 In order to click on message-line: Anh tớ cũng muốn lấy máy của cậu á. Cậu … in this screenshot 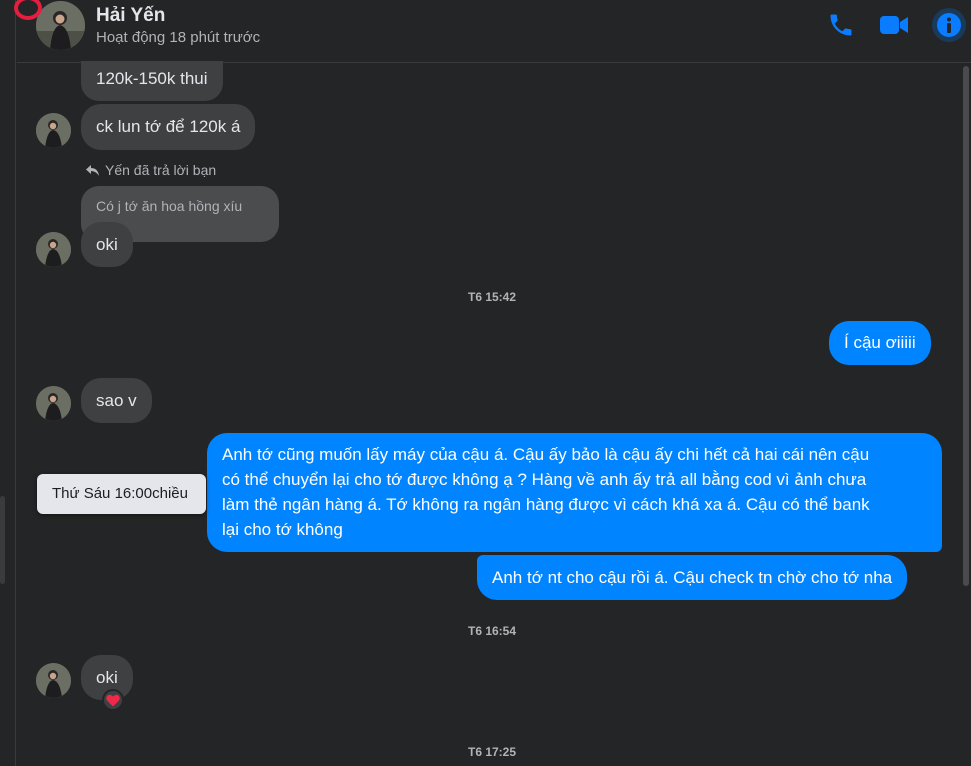, I will do `click(546, 454)`.